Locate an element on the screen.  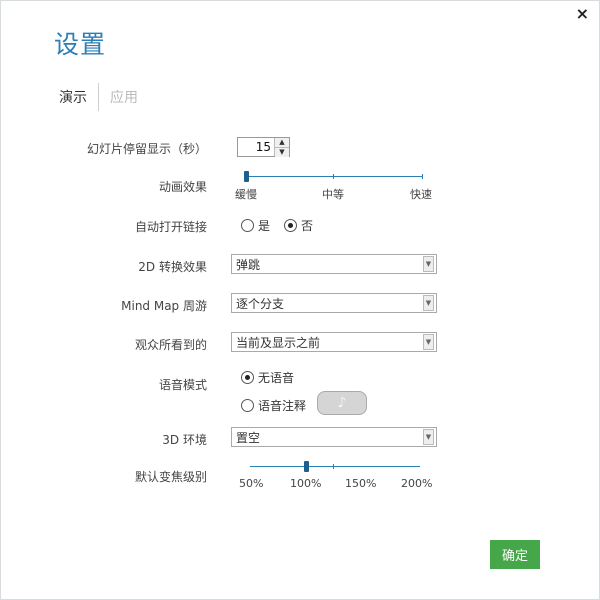
tab-presentation: 演示 is located at coordinates (78, 97).